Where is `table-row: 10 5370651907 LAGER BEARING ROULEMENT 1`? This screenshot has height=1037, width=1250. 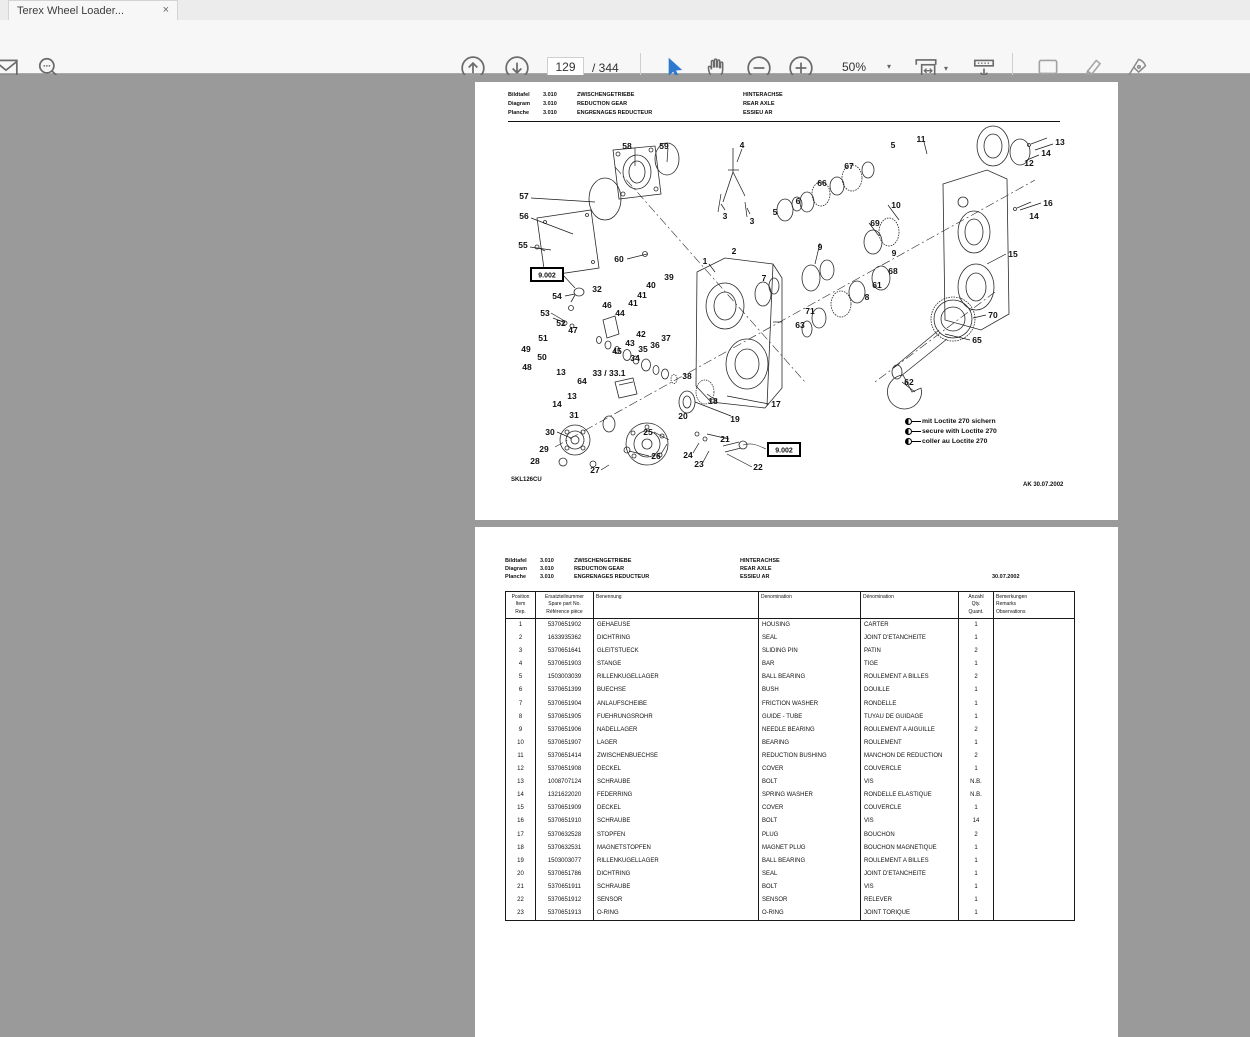 table-row: 10 5370651907 LAGER BEARING ROULEMENT 1 is located at coordinates (790, 743).